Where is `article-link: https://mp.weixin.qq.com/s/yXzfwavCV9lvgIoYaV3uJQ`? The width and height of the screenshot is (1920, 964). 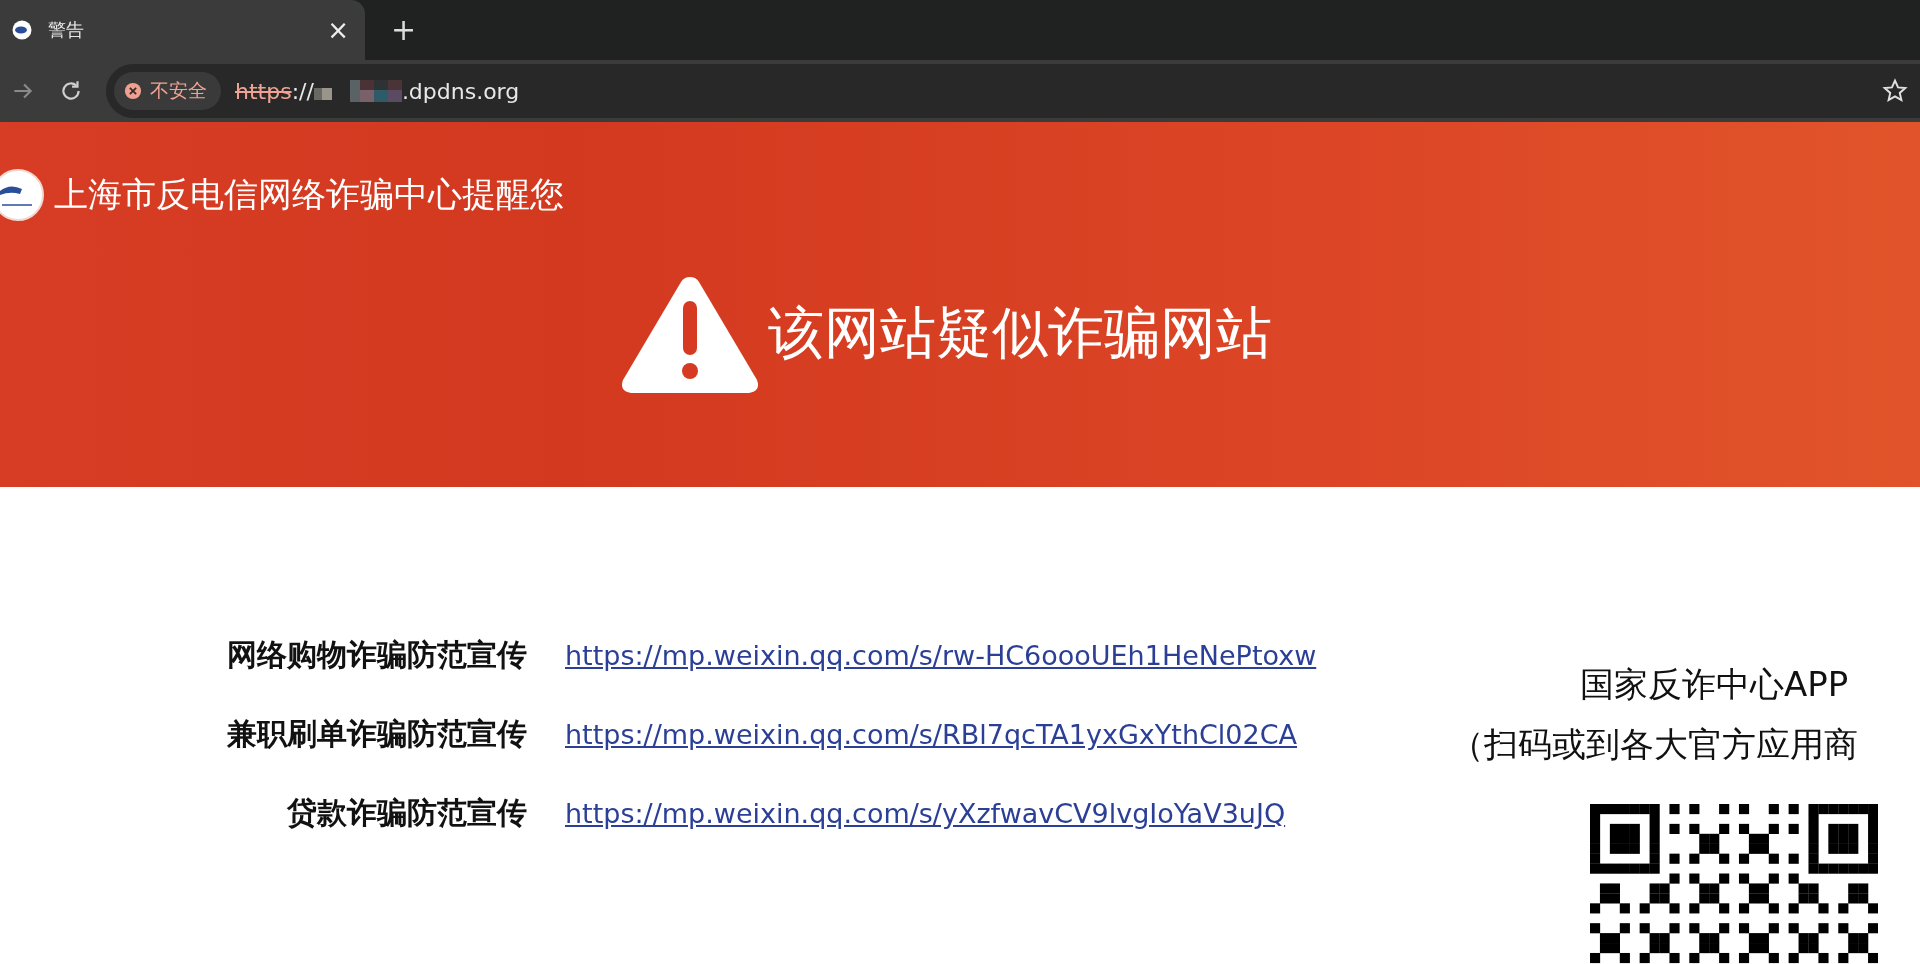
article-link: https://mp.weixin.qq.com/s/yXzfwavCV9lvgIoYaV3uJQ is located at coordinates (925, 813).